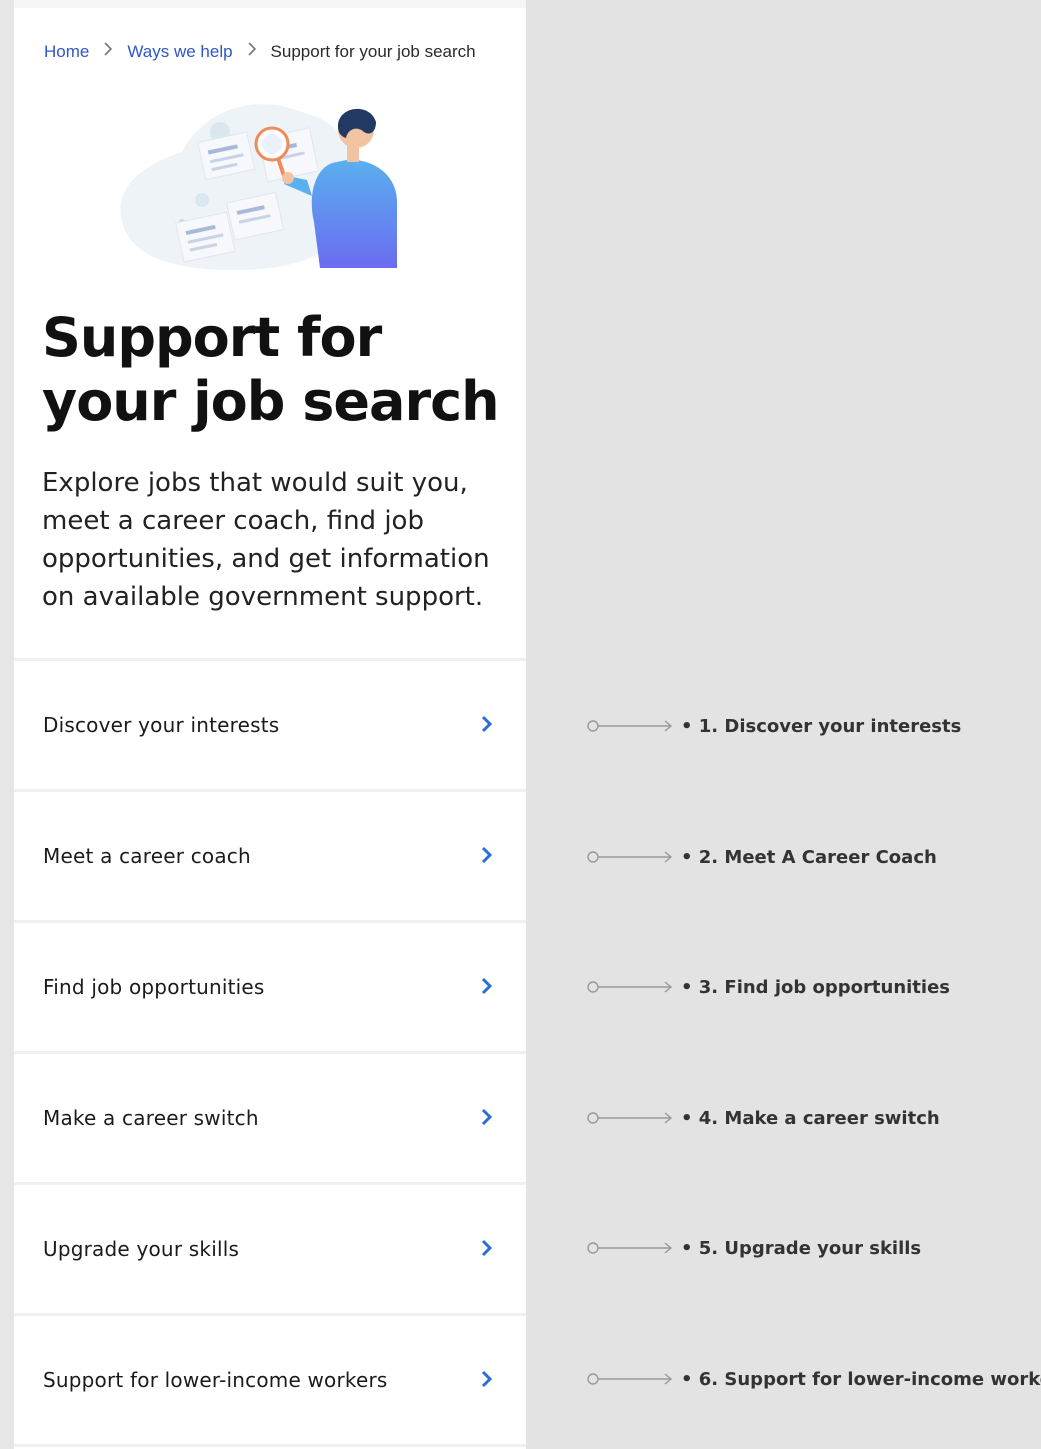  Describe the element at coordinates (141, 1249) in the screenshot. I see `menu-item-label: Upgrade your skills` at that location.